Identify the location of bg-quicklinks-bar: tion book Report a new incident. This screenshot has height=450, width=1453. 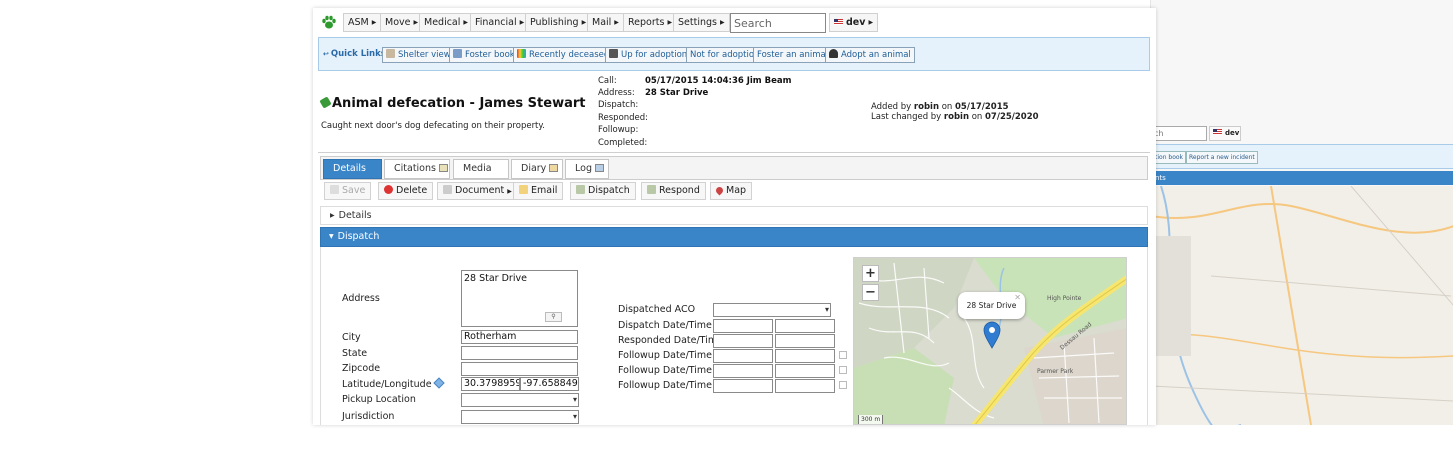
(1302, 156).